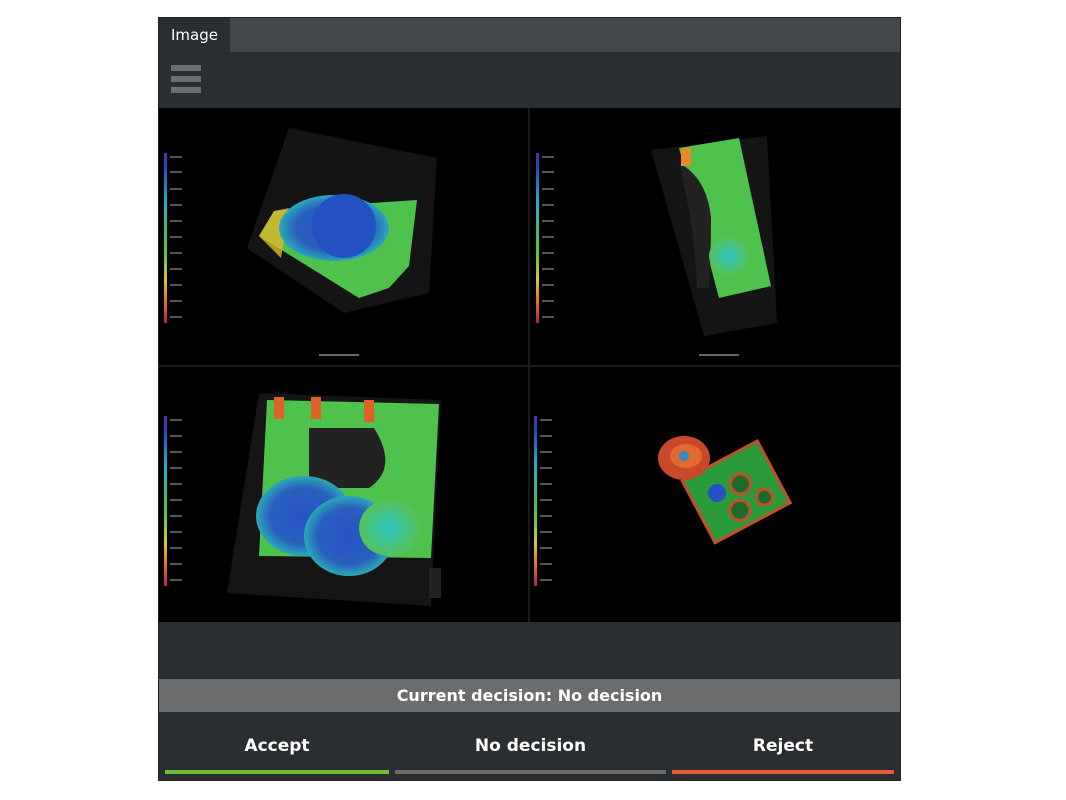 Image resolution: width=1066 pixels, height=800 pixels. What do you see at coordinates (530, 772) in the screenshot?
I see `no-decision-underline` at bounding box center [530, 772].